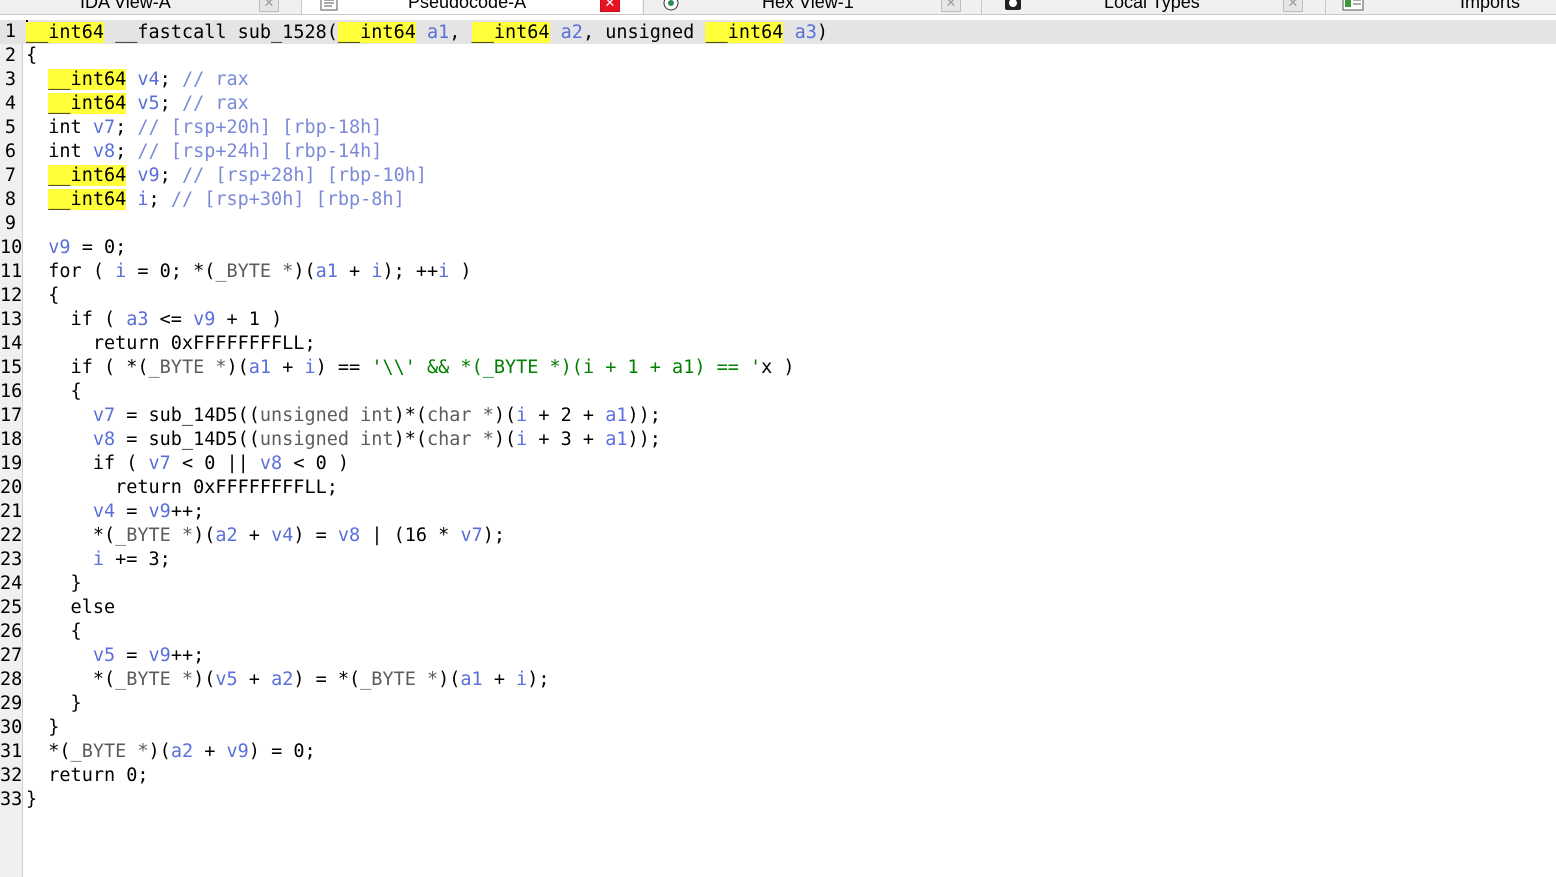 The width and height of the screenshot is (1556, 877). Describe the element at coordinates (11, 751) in the screenshot. I see `line-number: 31` at that location.